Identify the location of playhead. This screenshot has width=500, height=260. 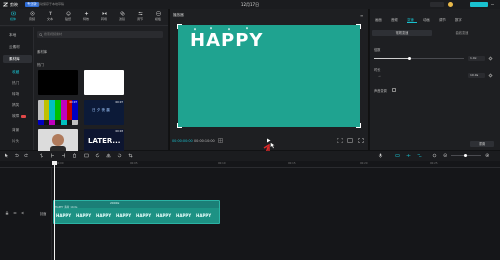
(54, 210).